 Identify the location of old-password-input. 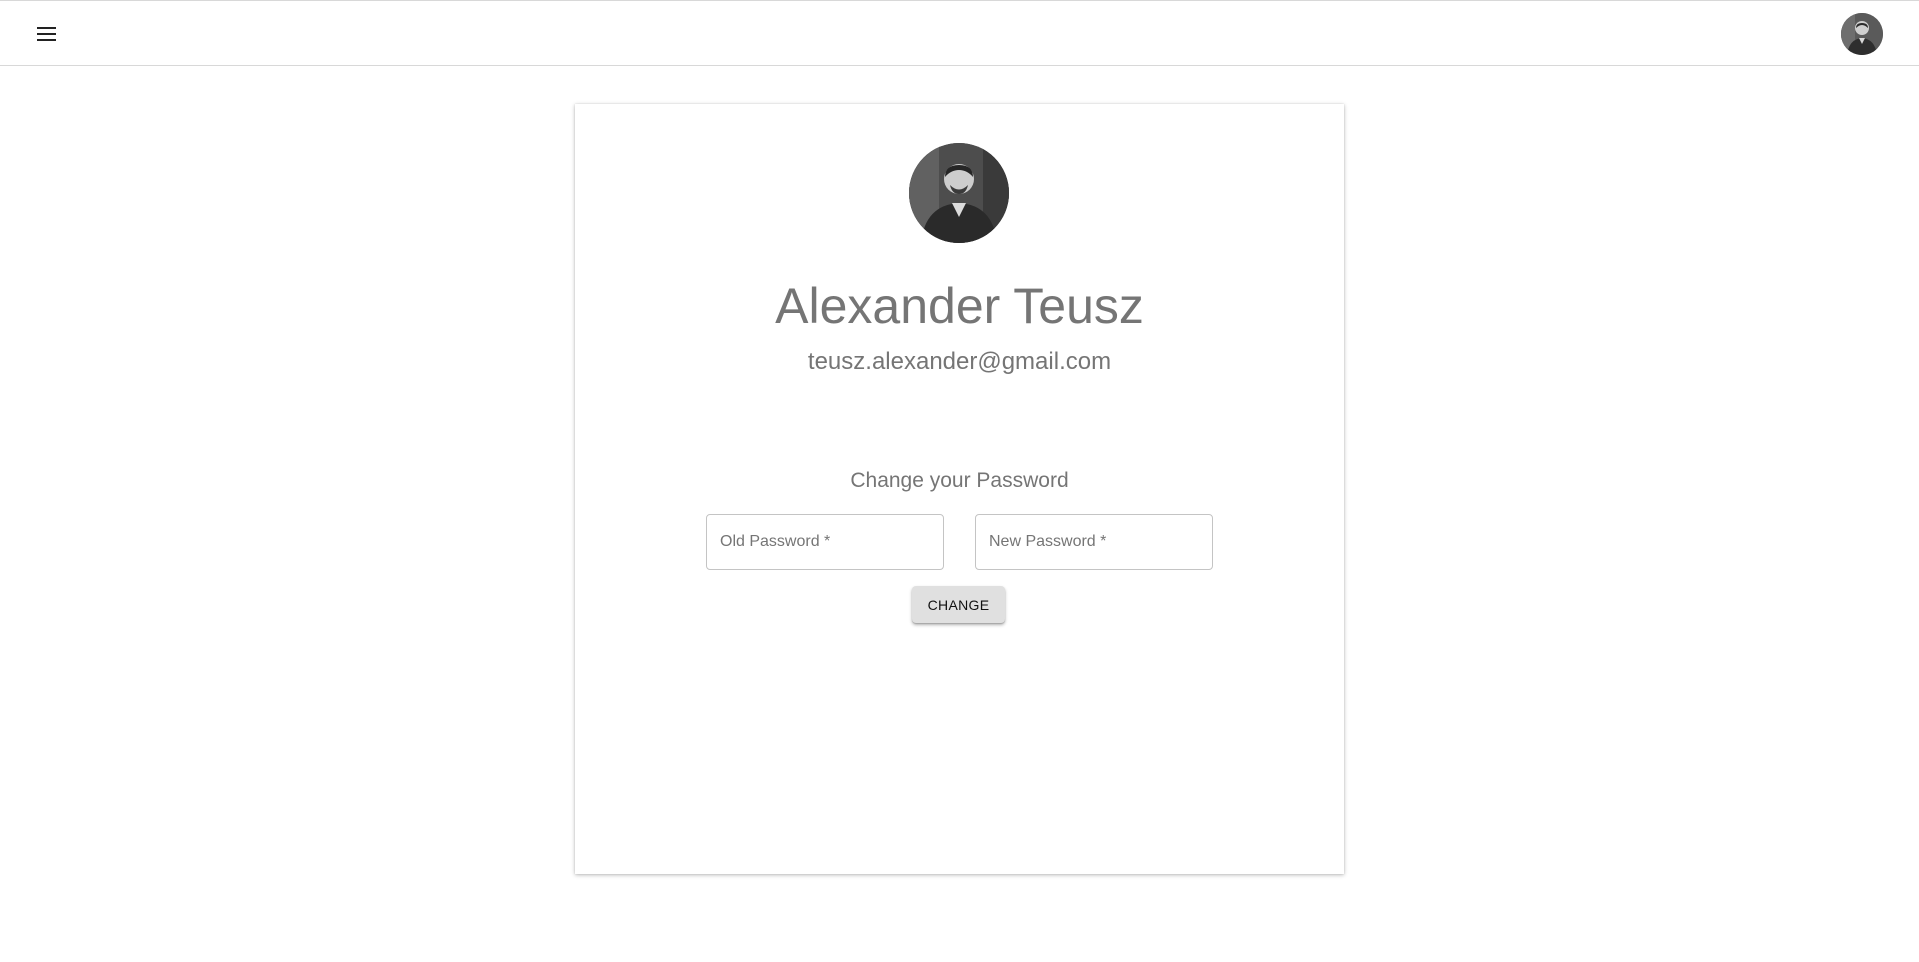
(825, 542).